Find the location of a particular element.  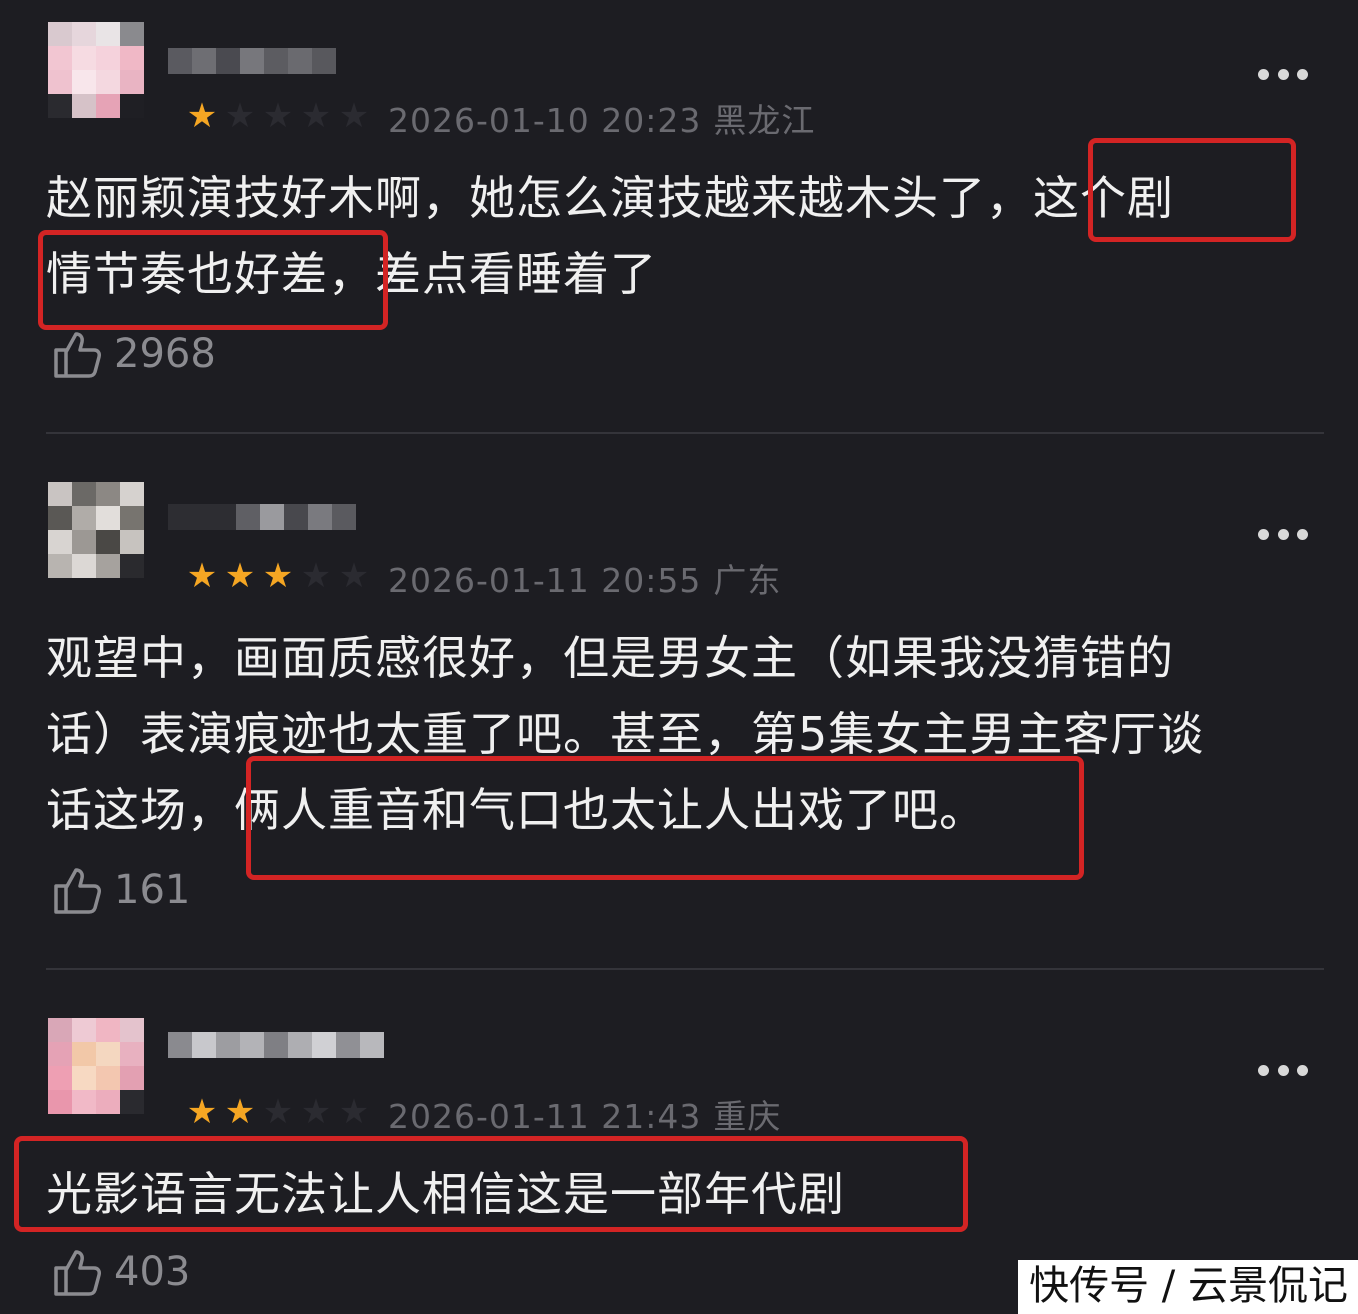

comment-datetime: 2026-01-11 20:55 is located at coordinates (545, 580).